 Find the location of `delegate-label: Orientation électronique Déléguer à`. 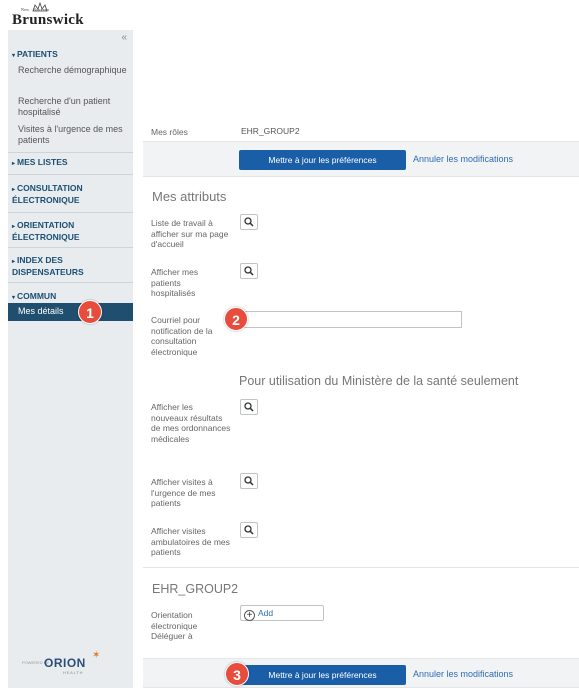

delegate-label: Orientation électronique Déléguer à is located at coordinates (174, 625).